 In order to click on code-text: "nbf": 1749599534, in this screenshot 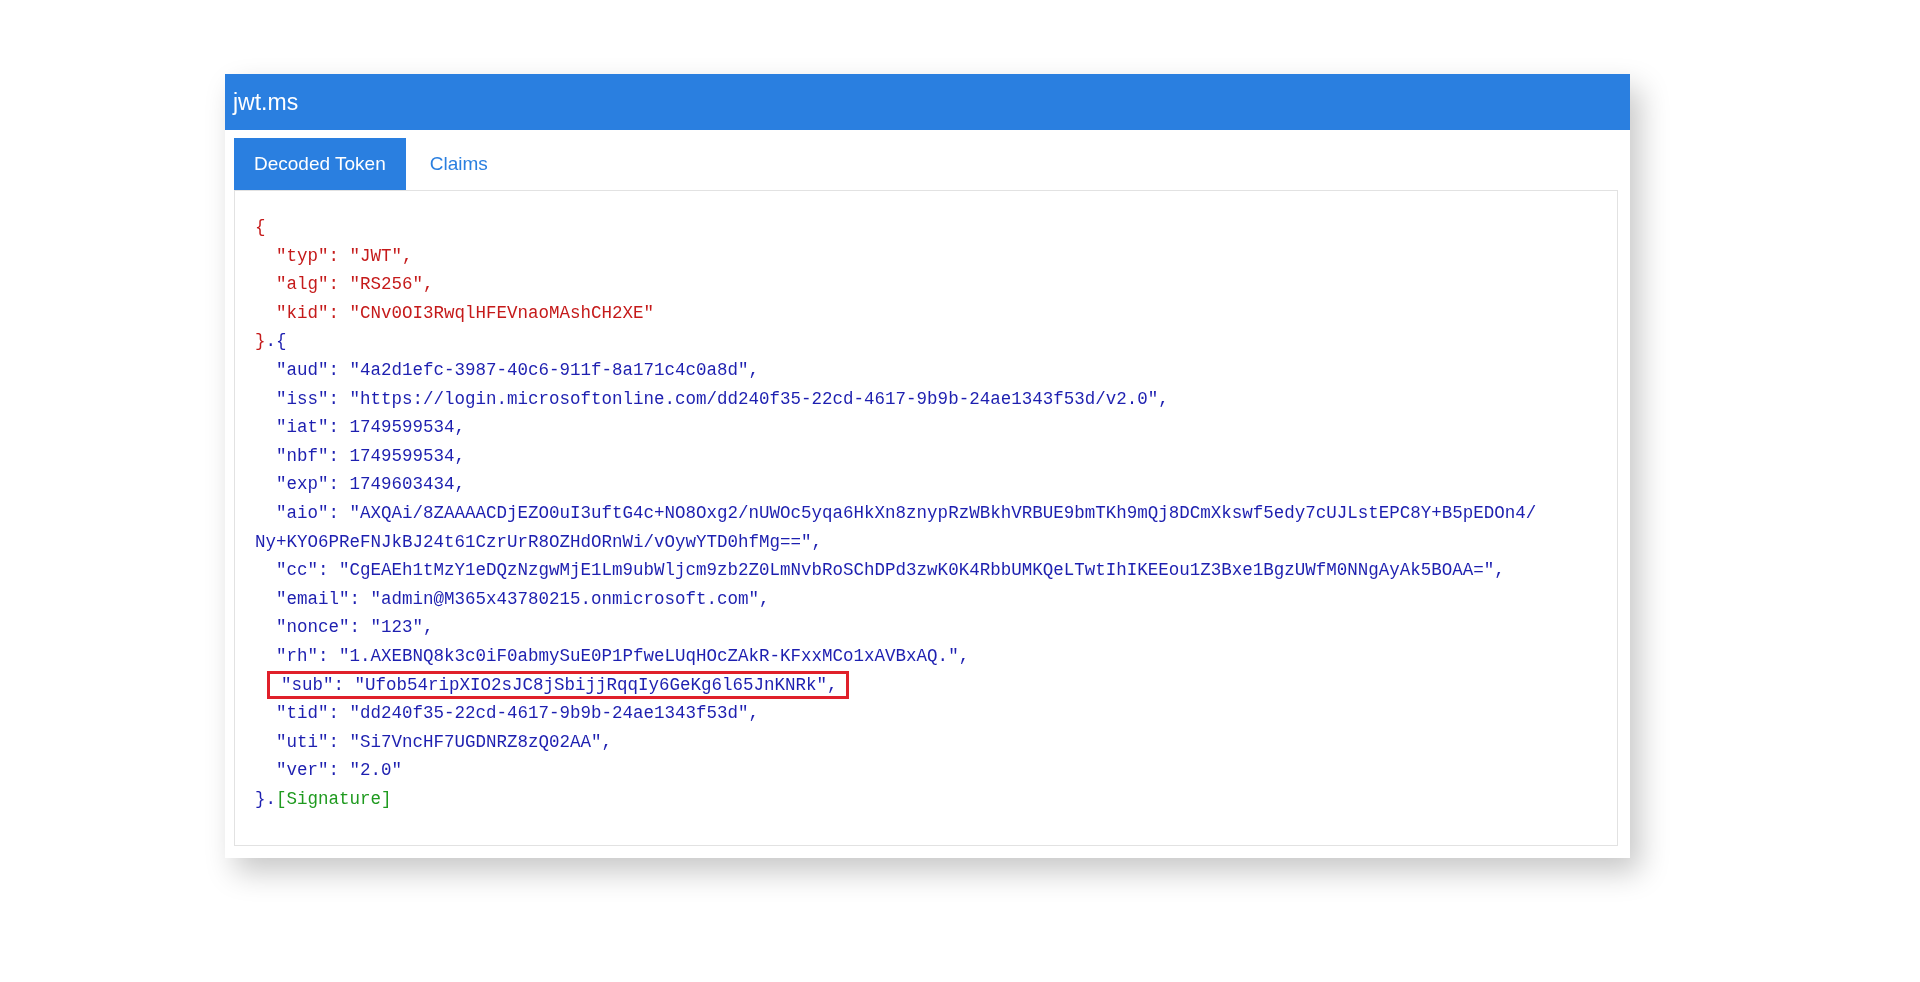, I will do `click(370, 455)`.